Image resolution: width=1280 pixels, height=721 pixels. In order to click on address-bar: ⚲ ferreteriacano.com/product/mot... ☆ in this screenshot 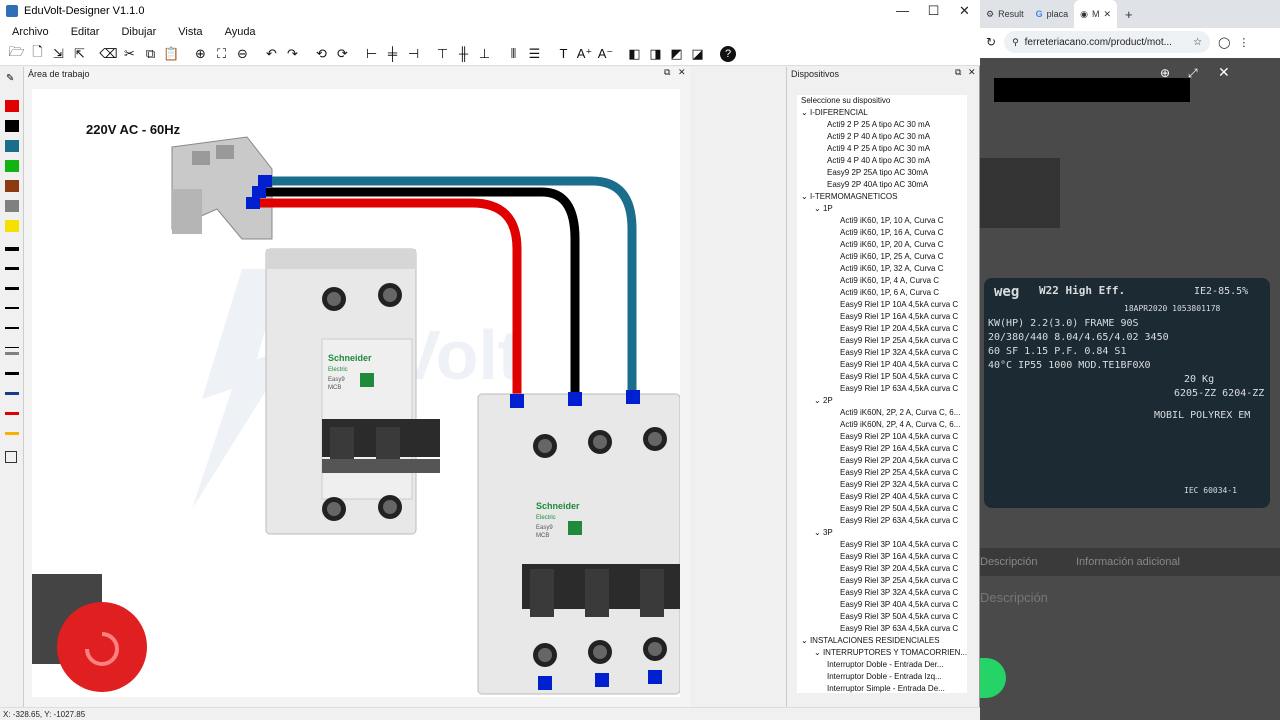, I will do `click(1107, 42)`.